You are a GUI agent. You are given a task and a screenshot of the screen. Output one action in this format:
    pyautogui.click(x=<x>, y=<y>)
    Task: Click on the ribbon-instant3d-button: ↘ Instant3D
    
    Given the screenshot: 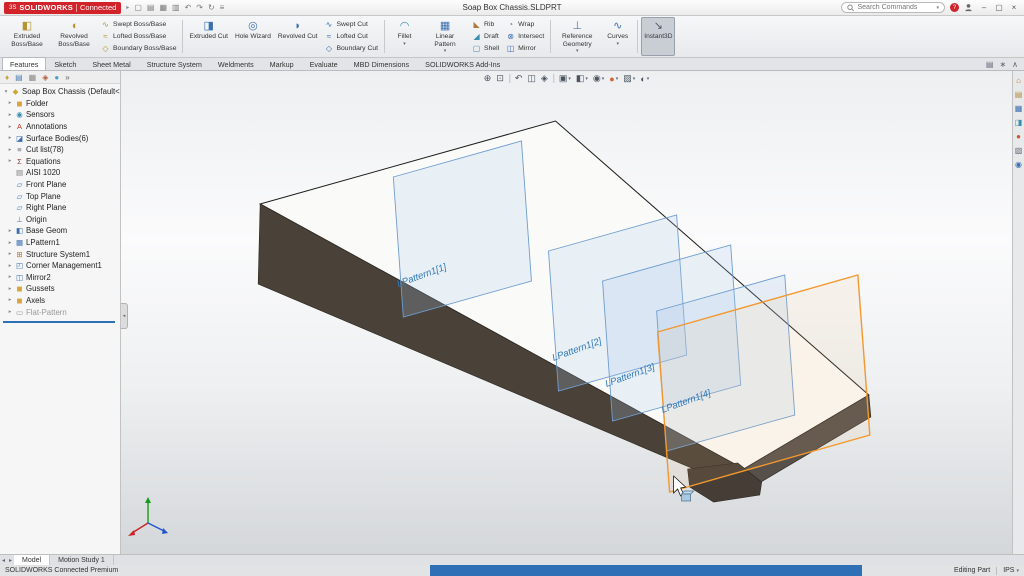 What is the action you would take?
    pyautogui.click(x=658, y=36)
    